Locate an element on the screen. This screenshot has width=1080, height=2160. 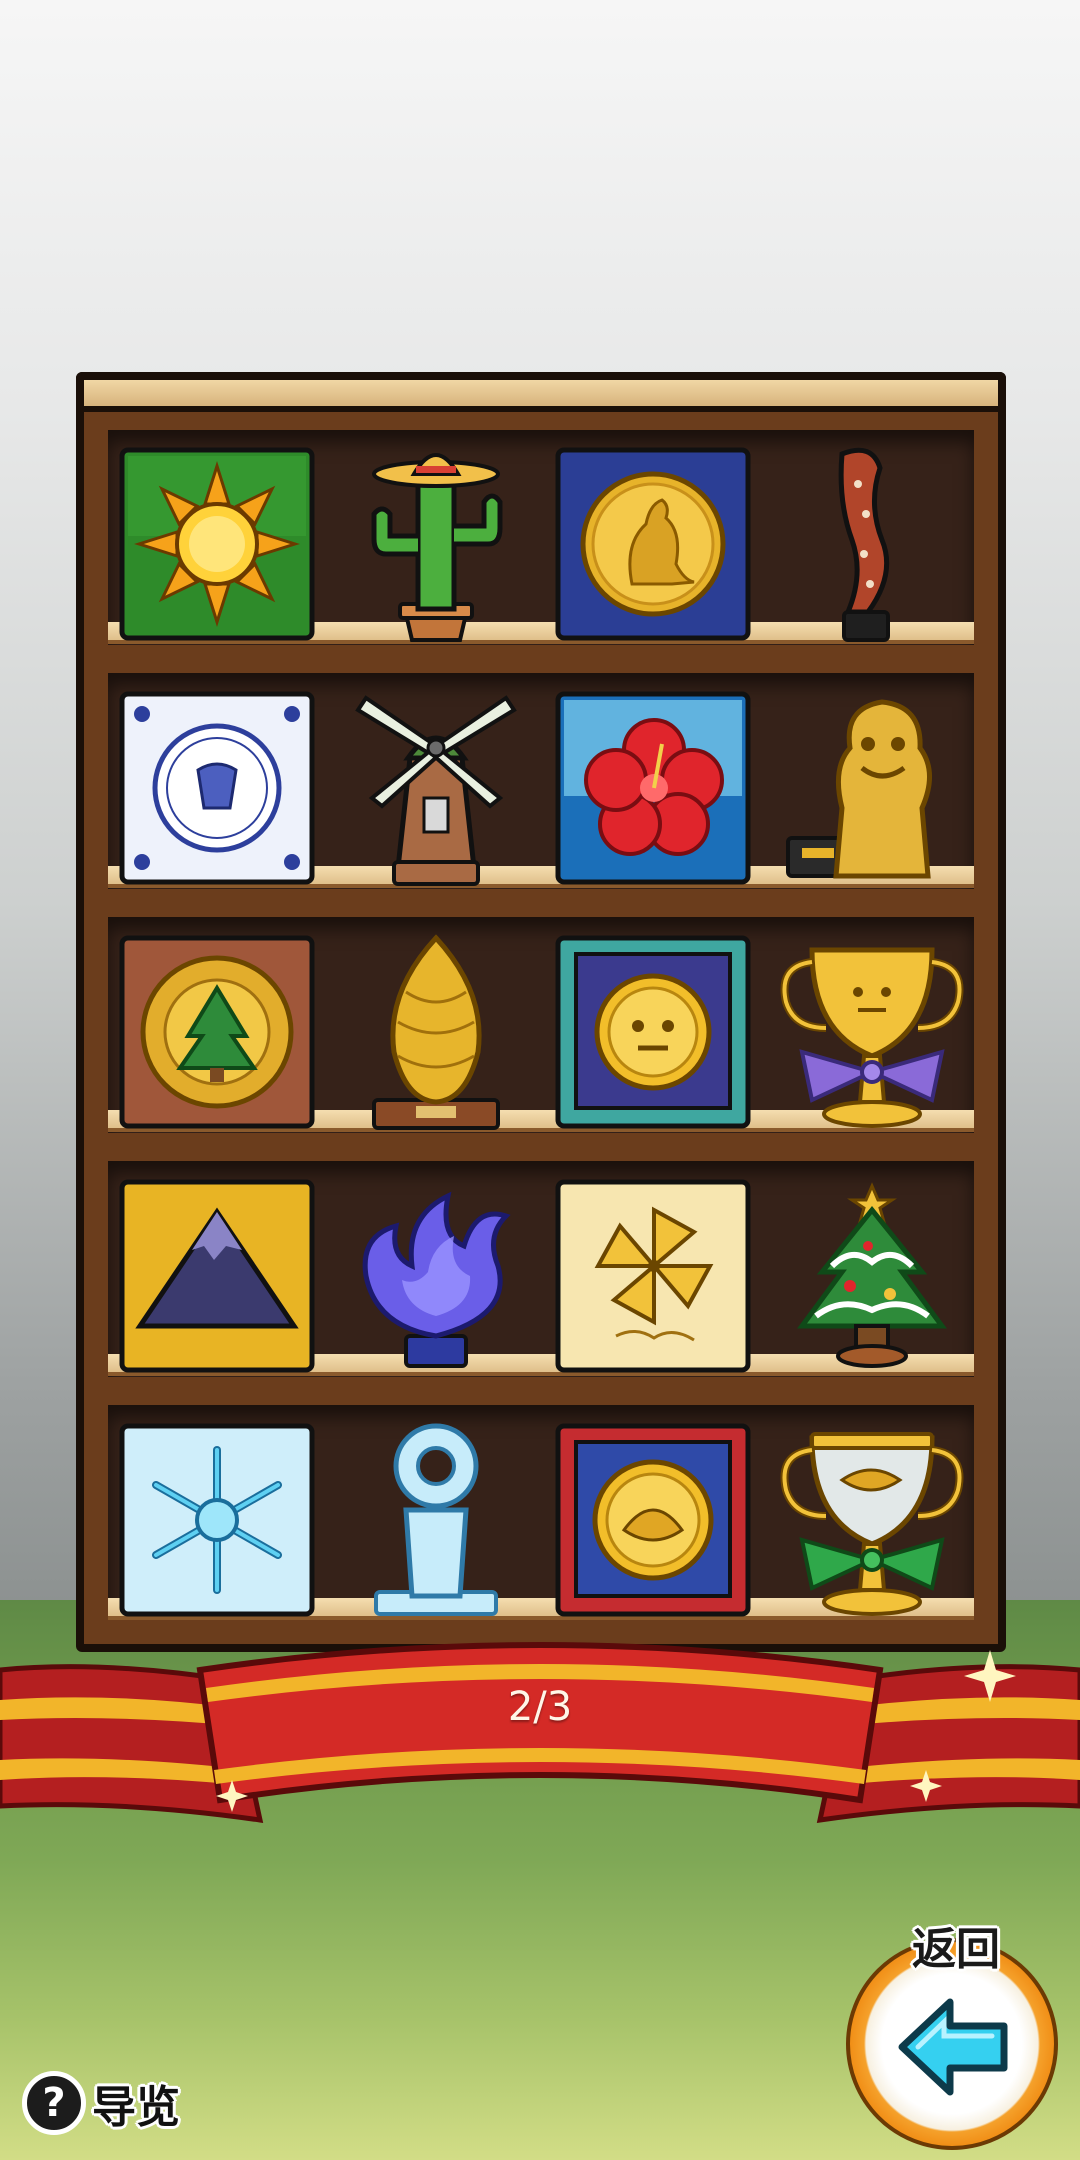
pinwheel-icon is located at coordinates (653, 1276).